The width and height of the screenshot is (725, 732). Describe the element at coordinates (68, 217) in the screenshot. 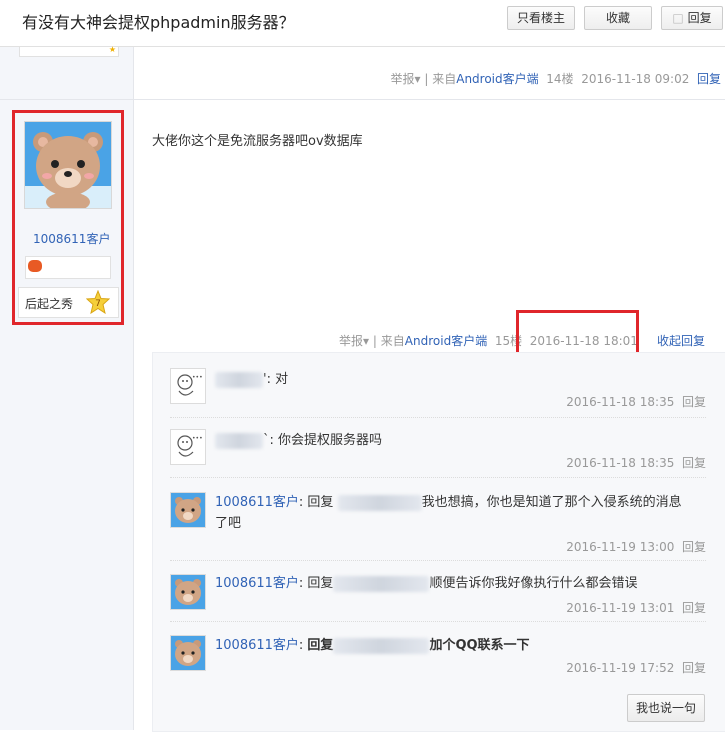

I see `author-highlight-box` at that location.